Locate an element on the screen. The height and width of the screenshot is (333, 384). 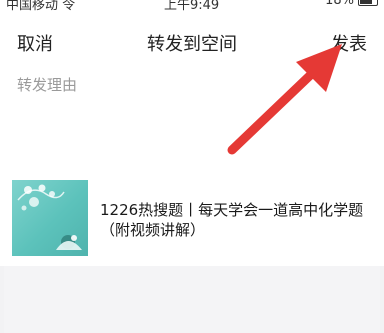
battery-percent: 18% is located at coordinates (339, 4).